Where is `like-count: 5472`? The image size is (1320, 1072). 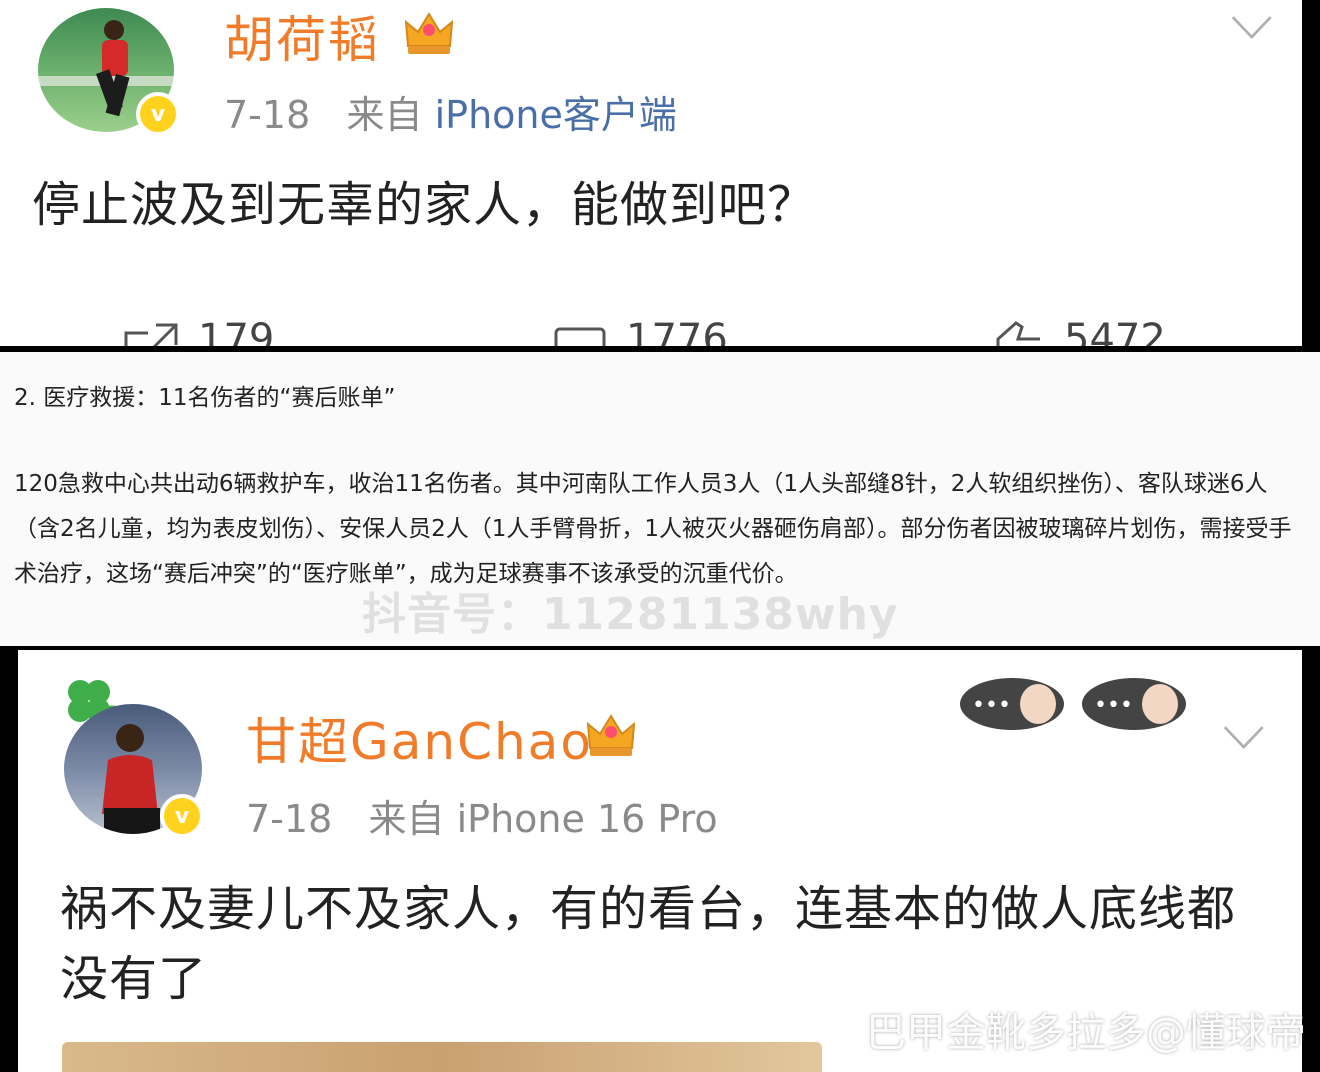
like-count: 5472 is located at coordinates (1115, 331).